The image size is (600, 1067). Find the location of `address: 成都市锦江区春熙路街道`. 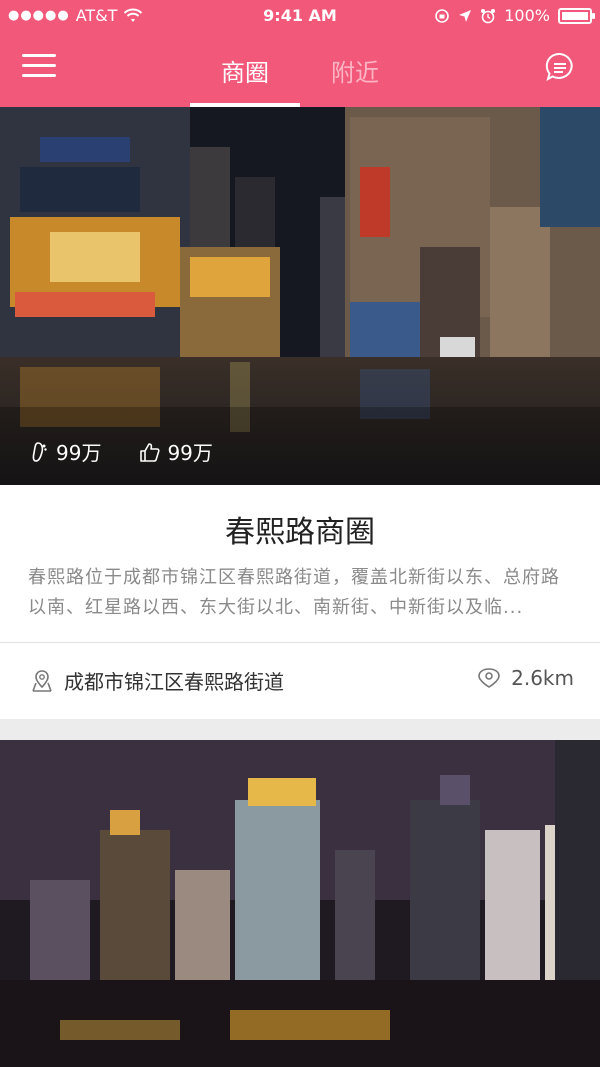

address: 成都市锦江区春熙路街道 is located at coordinates (157, 680).